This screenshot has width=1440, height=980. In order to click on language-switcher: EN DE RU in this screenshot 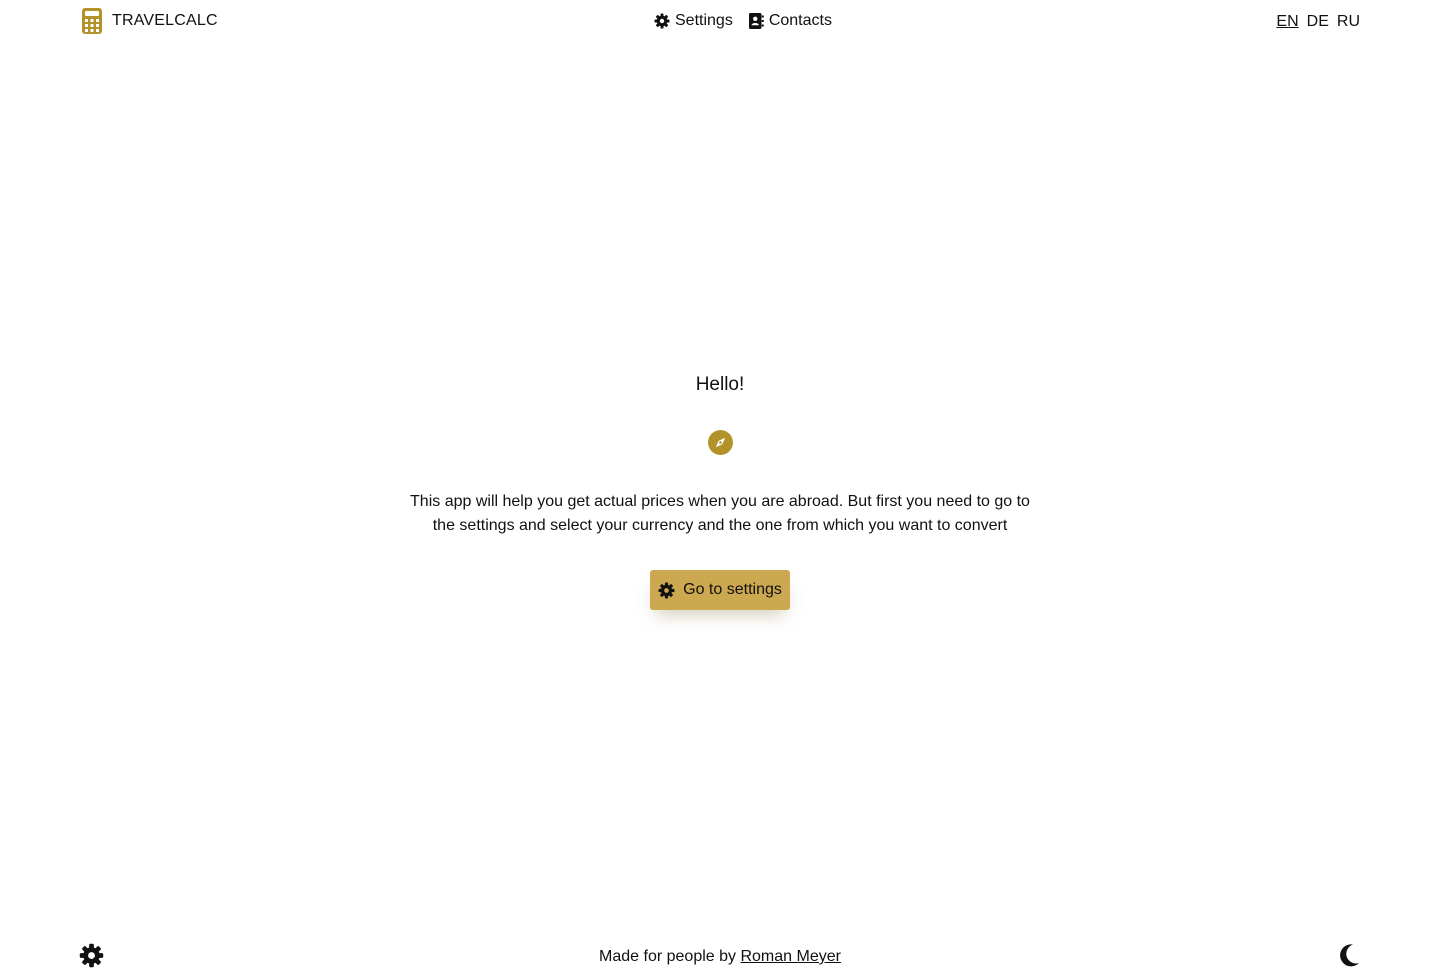, I will do `click(1318, 22)`.